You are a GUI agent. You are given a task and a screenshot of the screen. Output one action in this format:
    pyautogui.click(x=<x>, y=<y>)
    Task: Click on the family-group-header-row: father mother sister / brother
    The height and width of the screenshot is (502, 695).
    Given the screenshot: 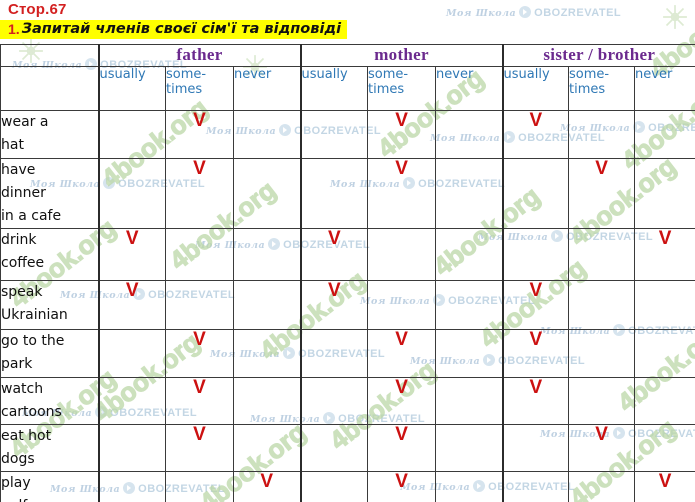 What is the action you would take?
    pyautogui.click(x=347, y=55)
    